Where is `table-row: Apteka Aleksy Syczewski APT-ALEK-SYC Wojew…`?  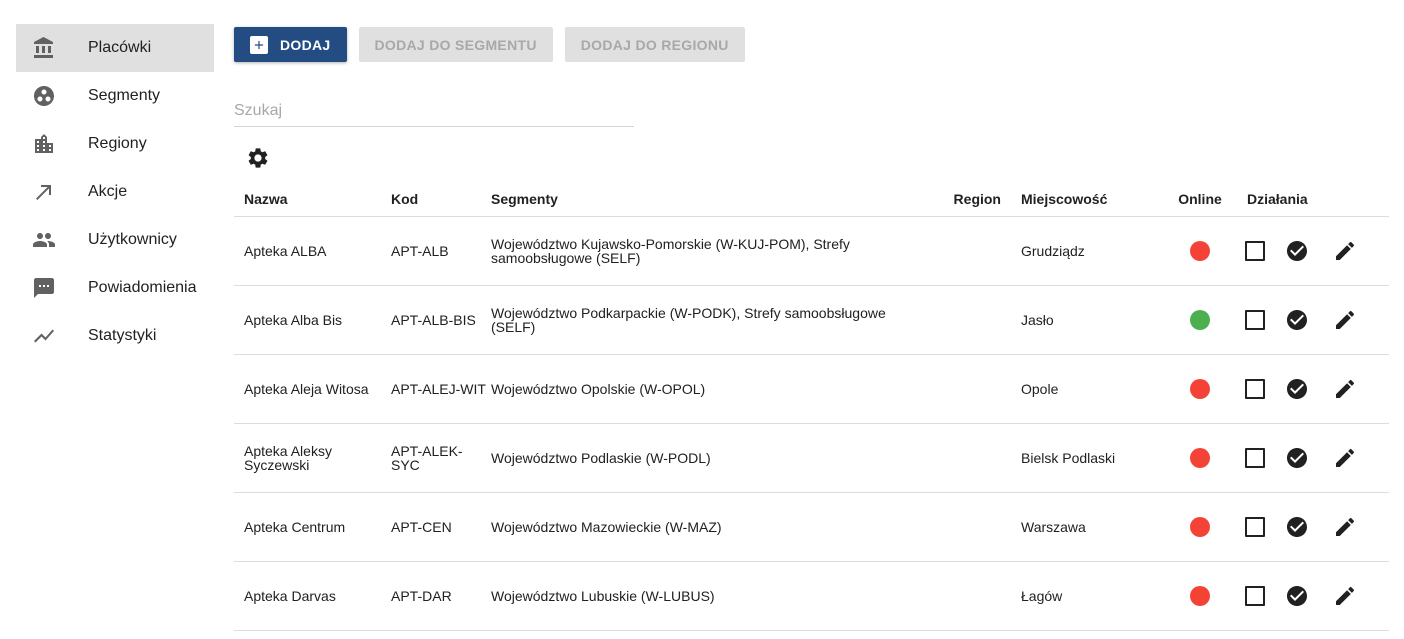 table-row: Apteka Aleksy Syczewski APT-ALEK-SYC Wojew… is located at coordinates (811, 458).